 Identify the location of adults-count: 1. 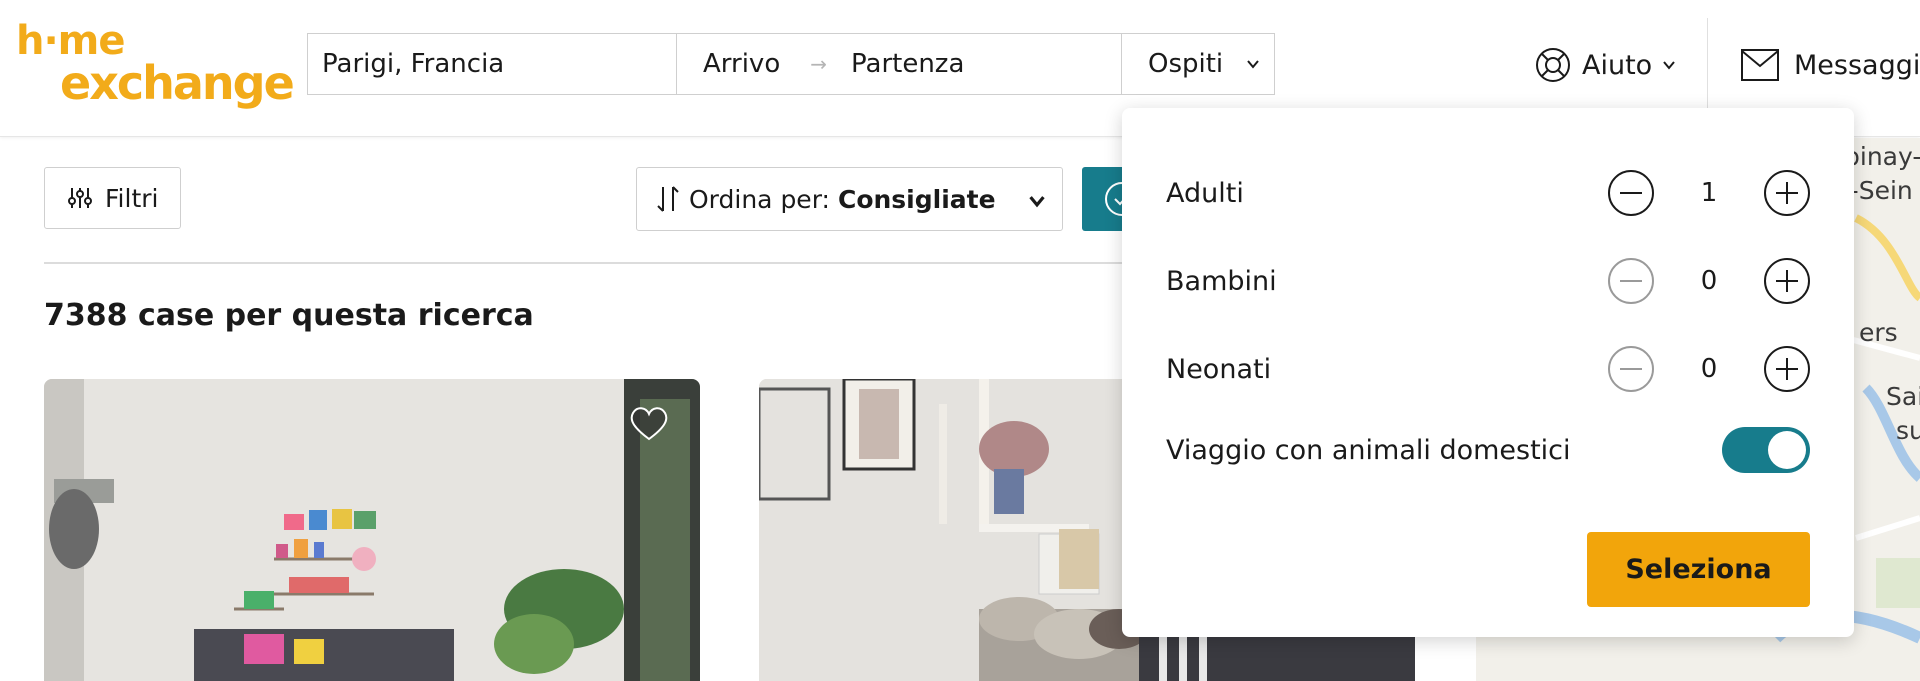
(1709, 193).